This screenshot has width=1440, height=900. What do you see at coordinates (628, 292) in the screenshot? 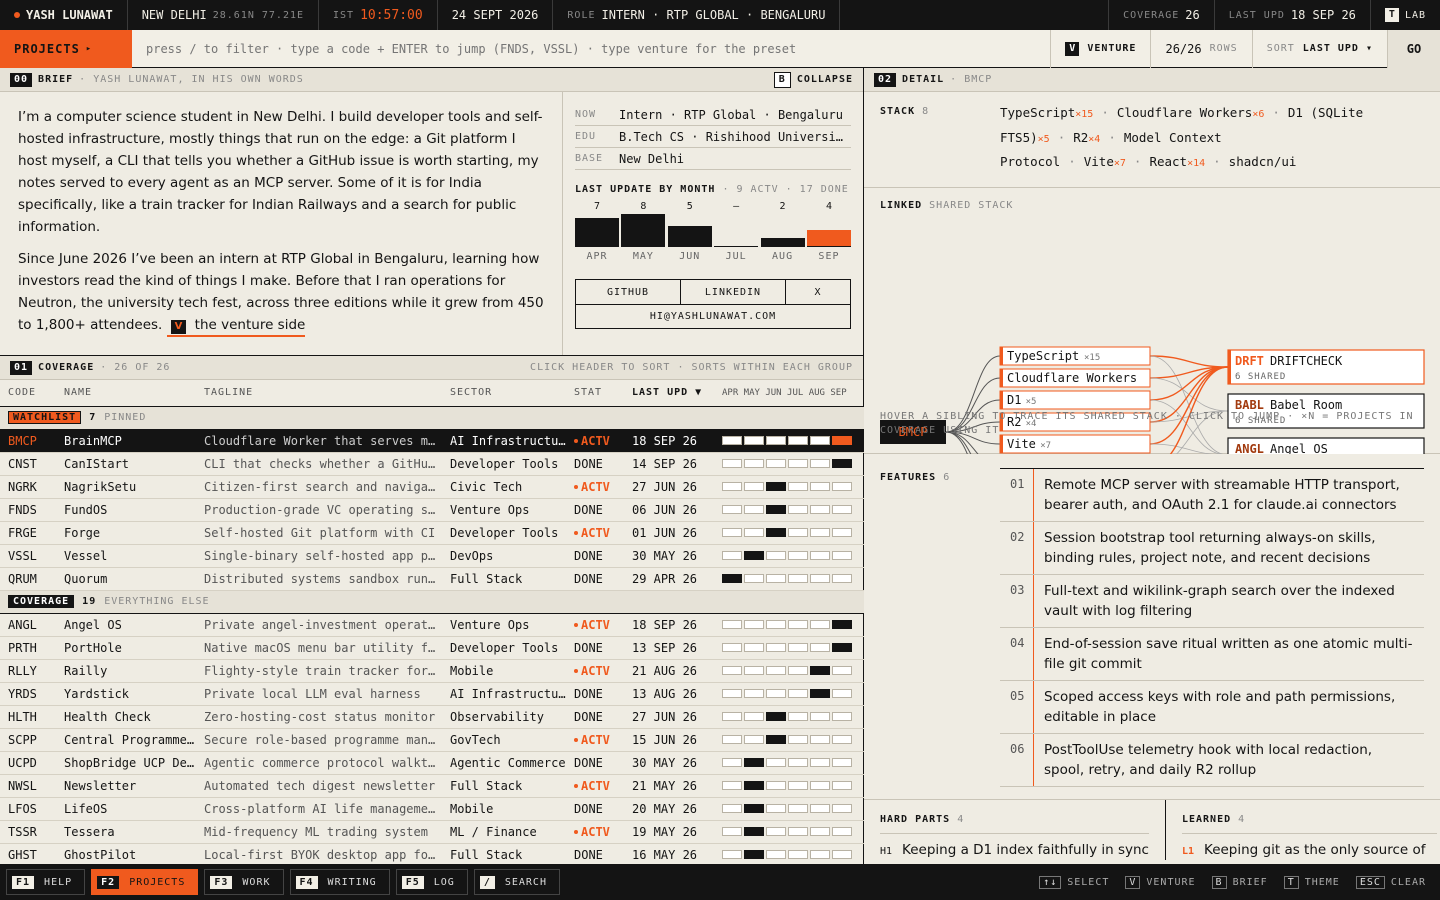
I see `github-link: GITHUB` at bounding box center [628, 292].